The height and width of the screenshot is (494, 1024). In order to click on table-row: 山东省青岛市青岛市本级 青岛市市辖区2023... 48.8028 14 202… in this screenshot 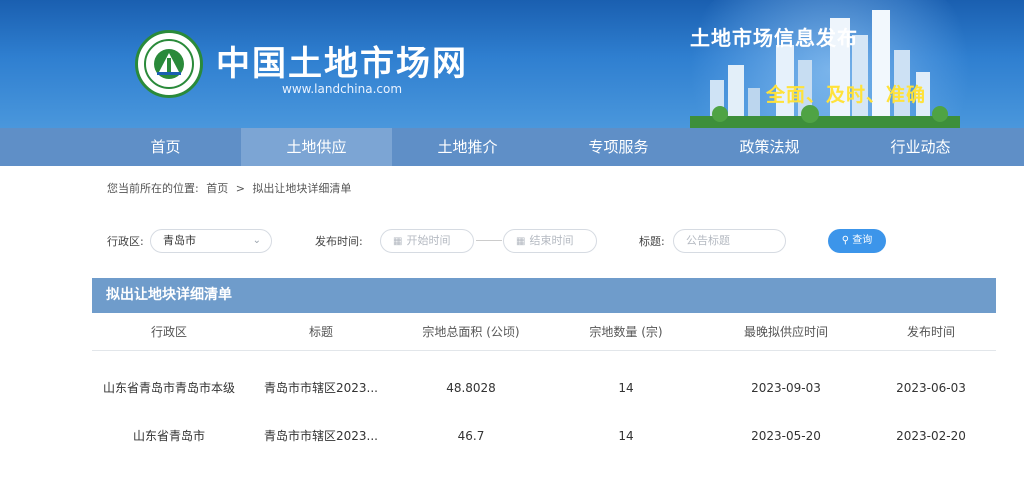, I will do `click(544, 389)`.